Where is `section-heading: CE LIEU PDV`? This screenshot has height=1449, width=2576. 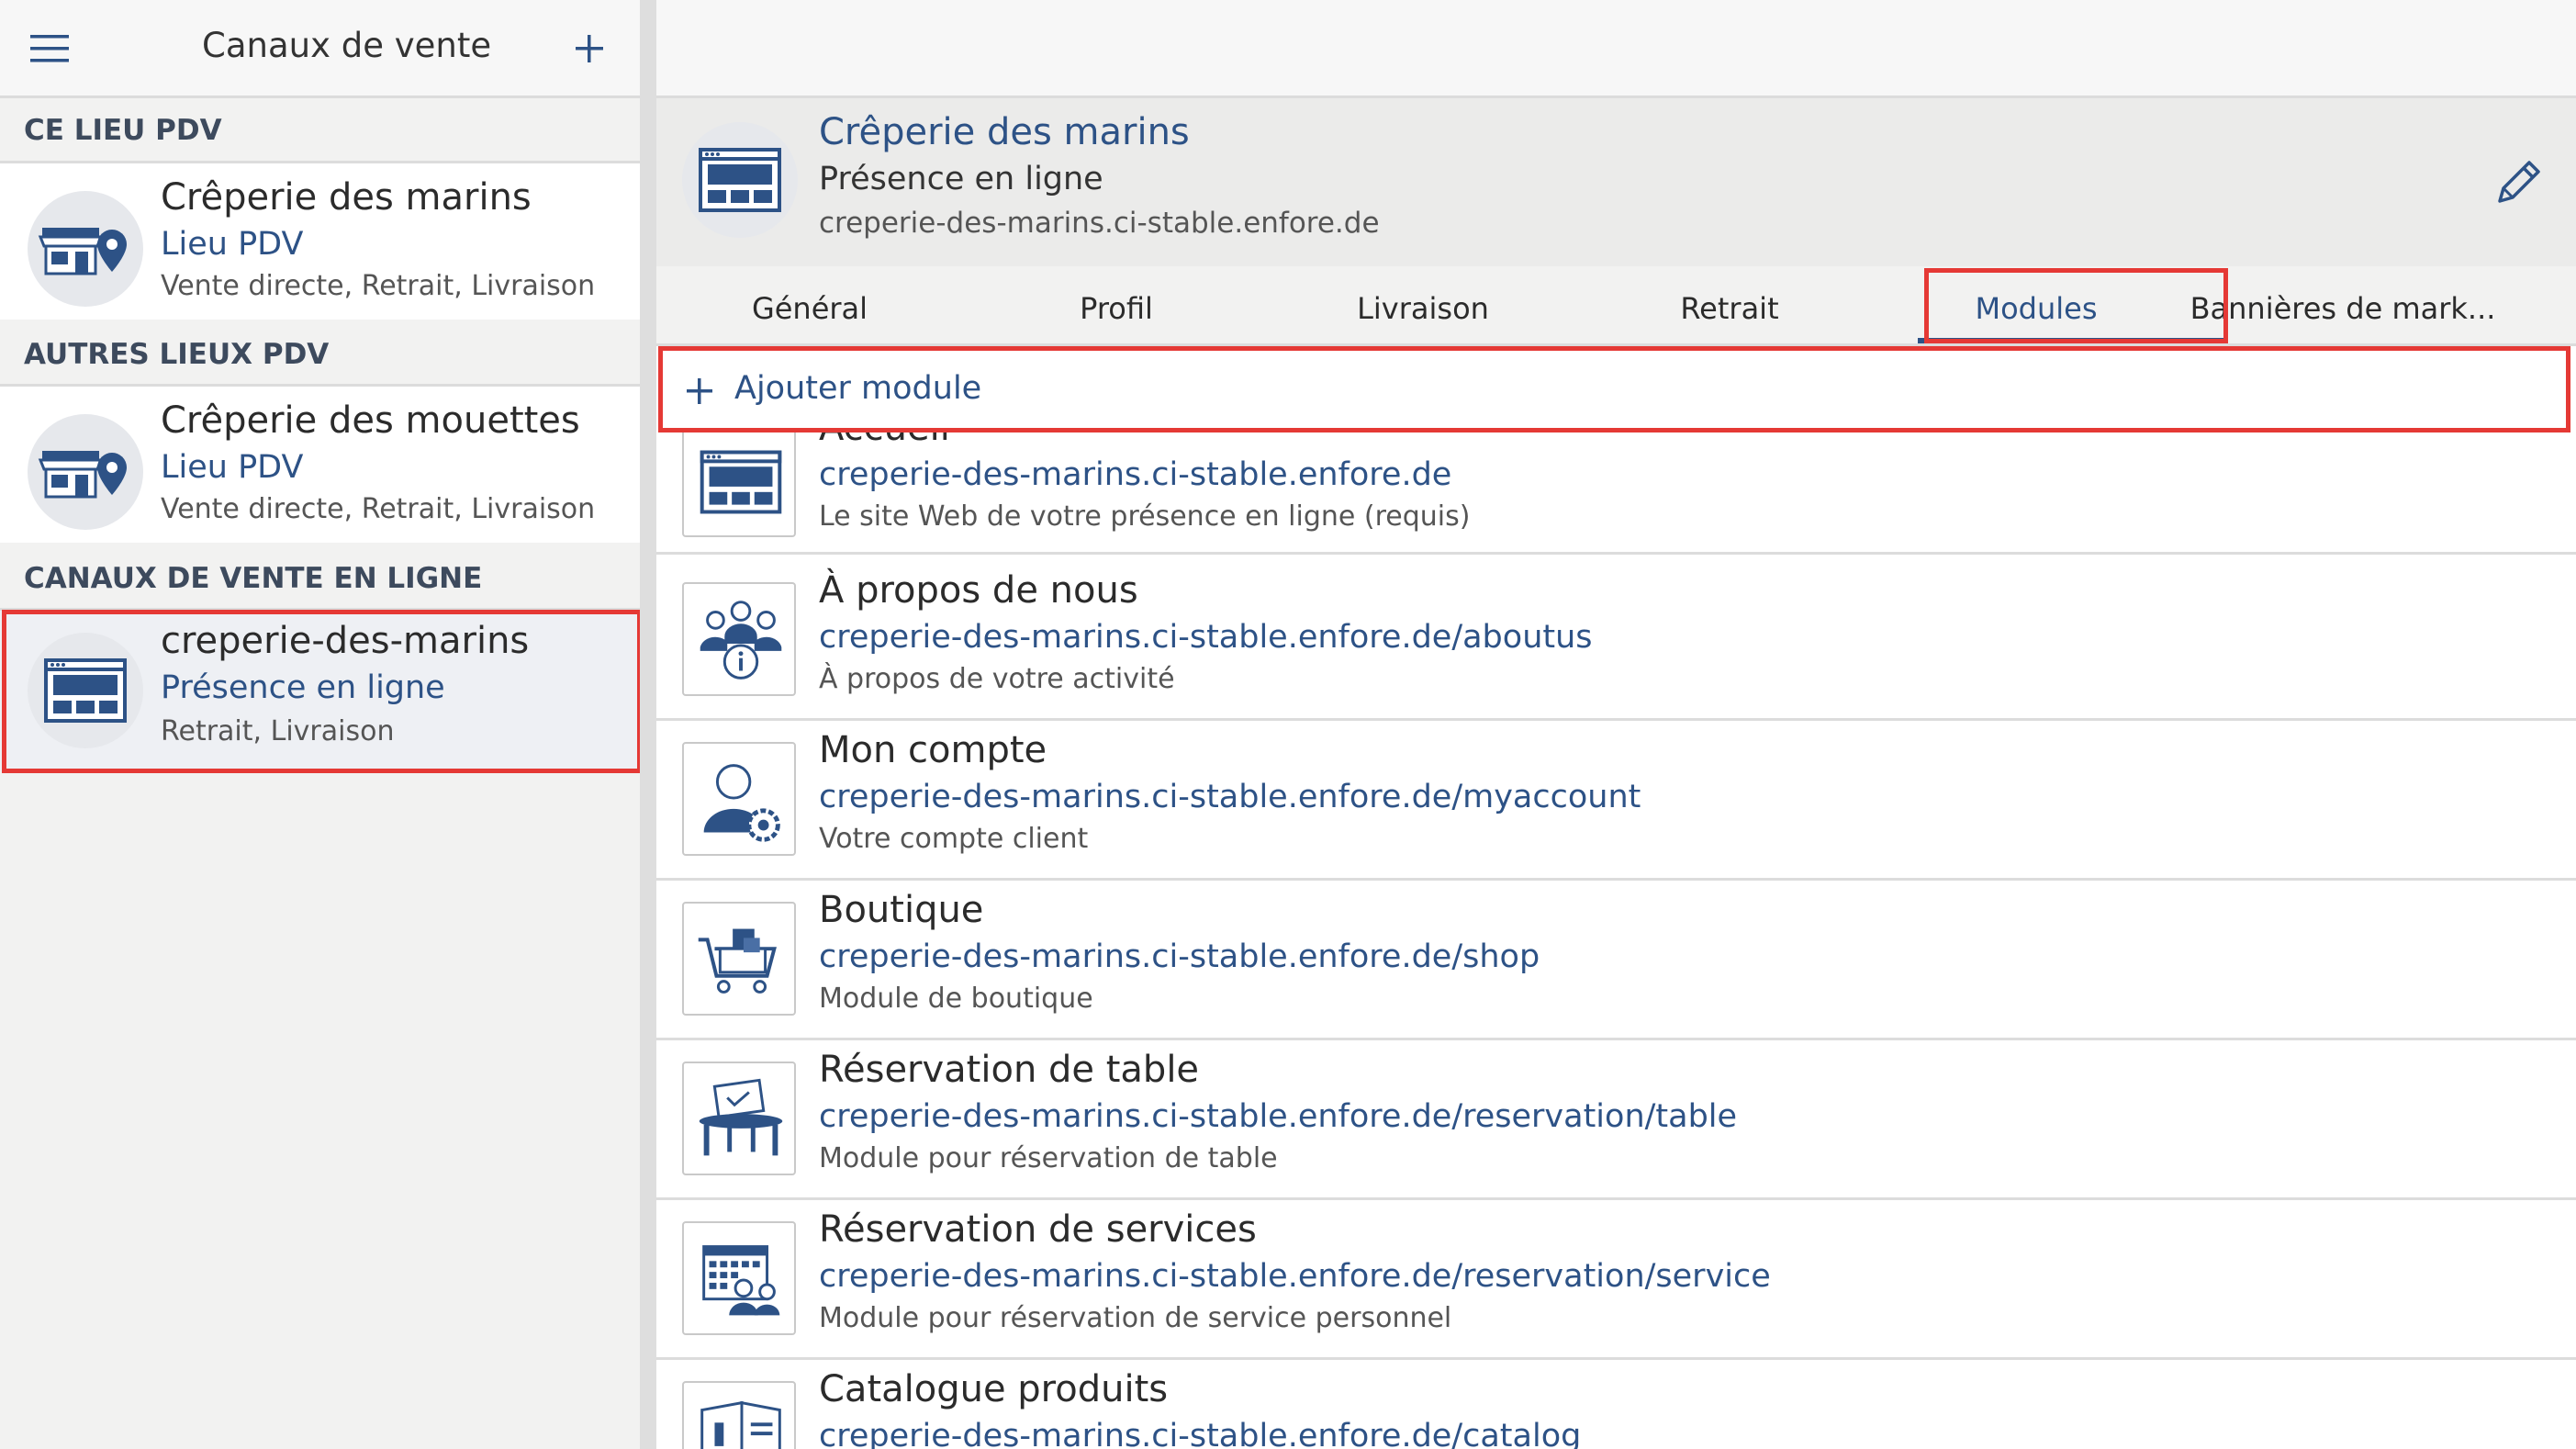 section-heading: CE LIEU PDV is located at coordinates (123, 130).